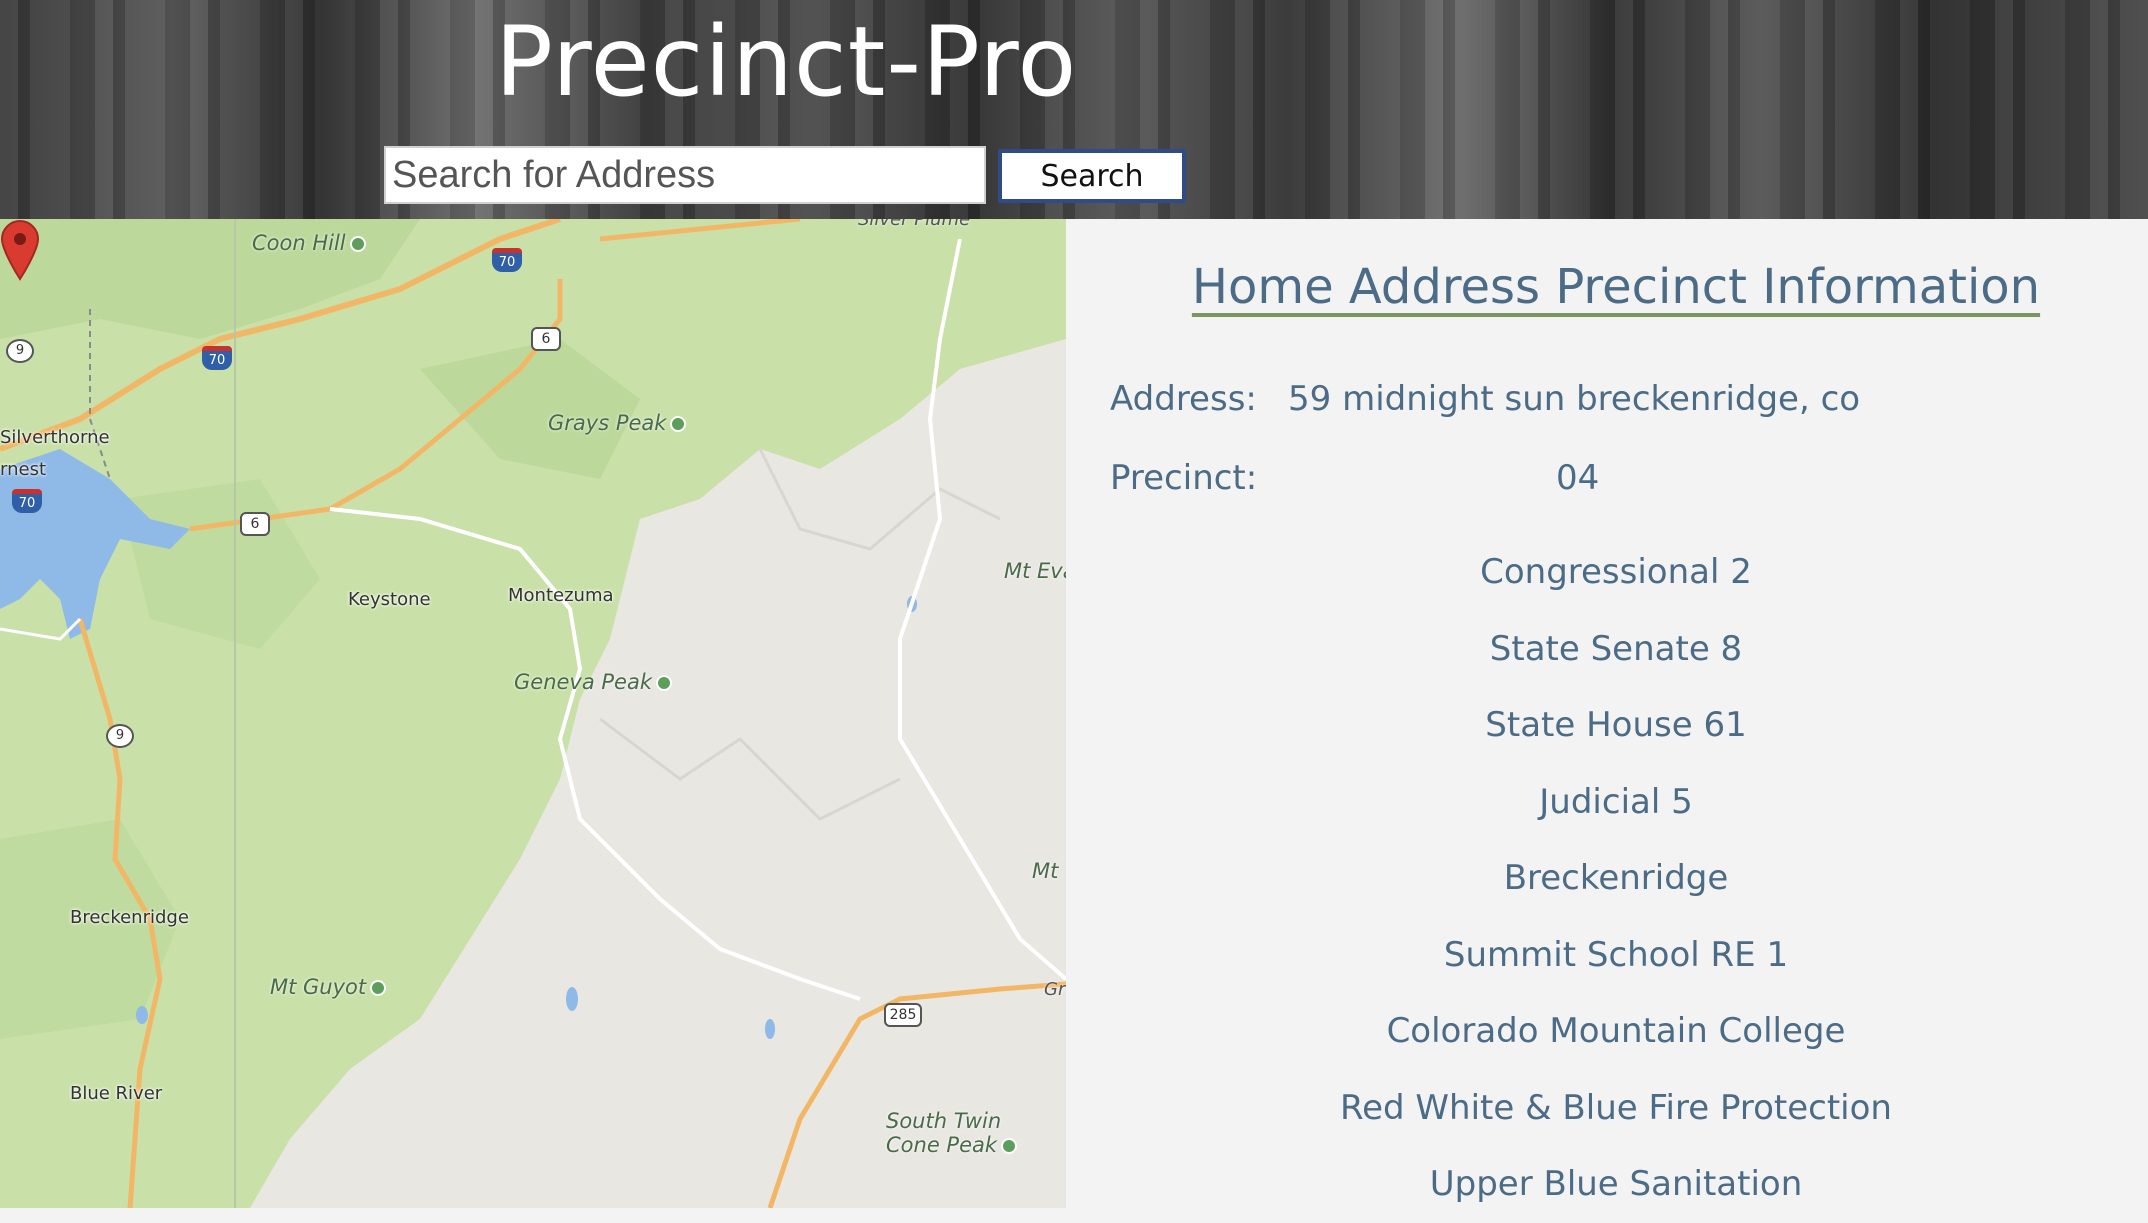 The width and height of the screenshot is (2148, 1223). What do you see at coordinates (685, 175) in the screenshot?
I see `address-search-input` at bounding box center [685, 175].